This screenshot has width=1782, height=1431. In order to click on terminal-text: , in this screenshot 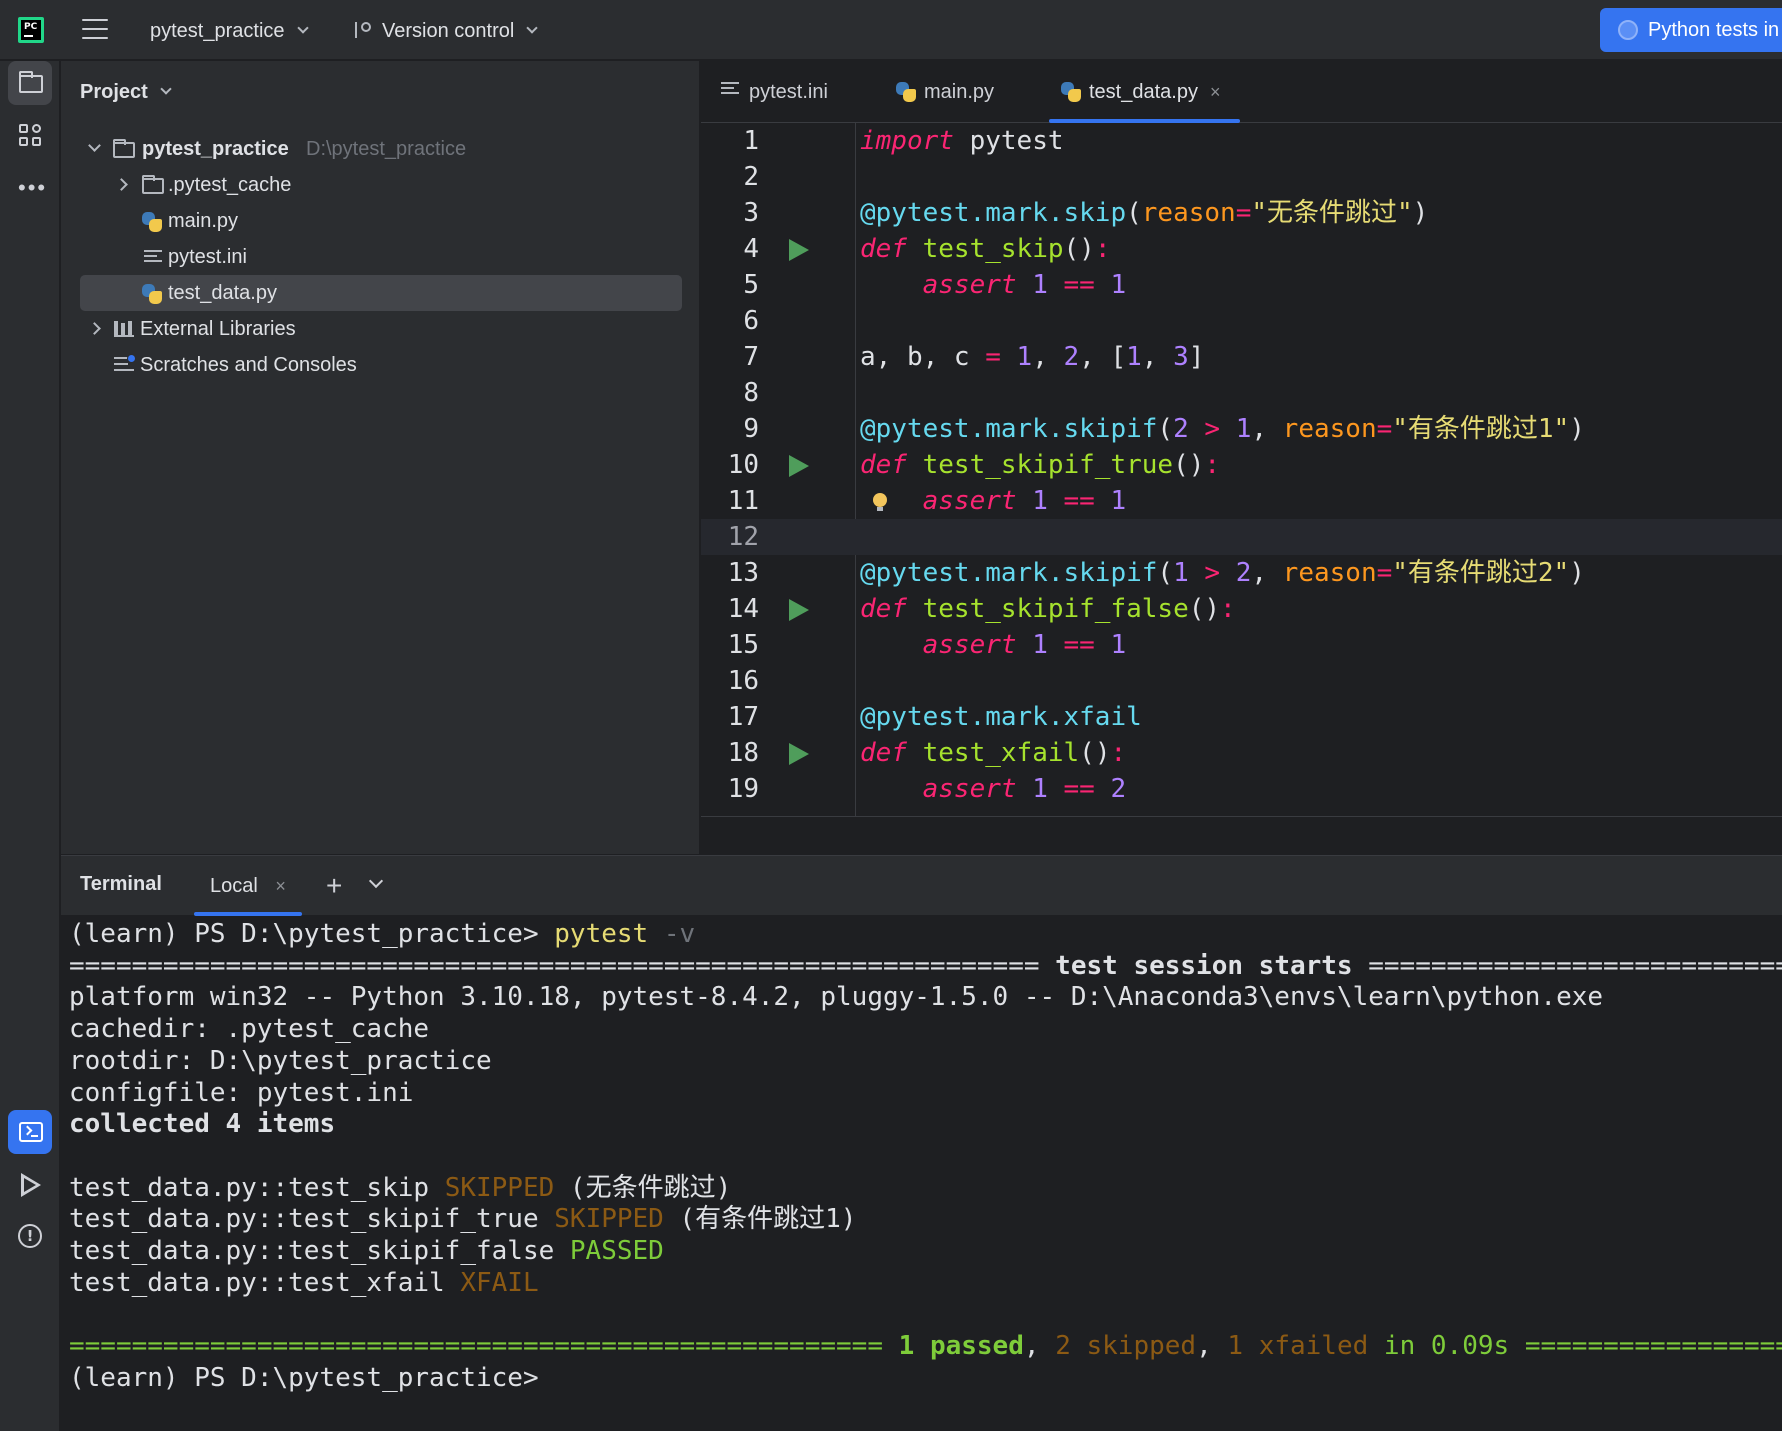, I will do `click(1212, 1346)`.